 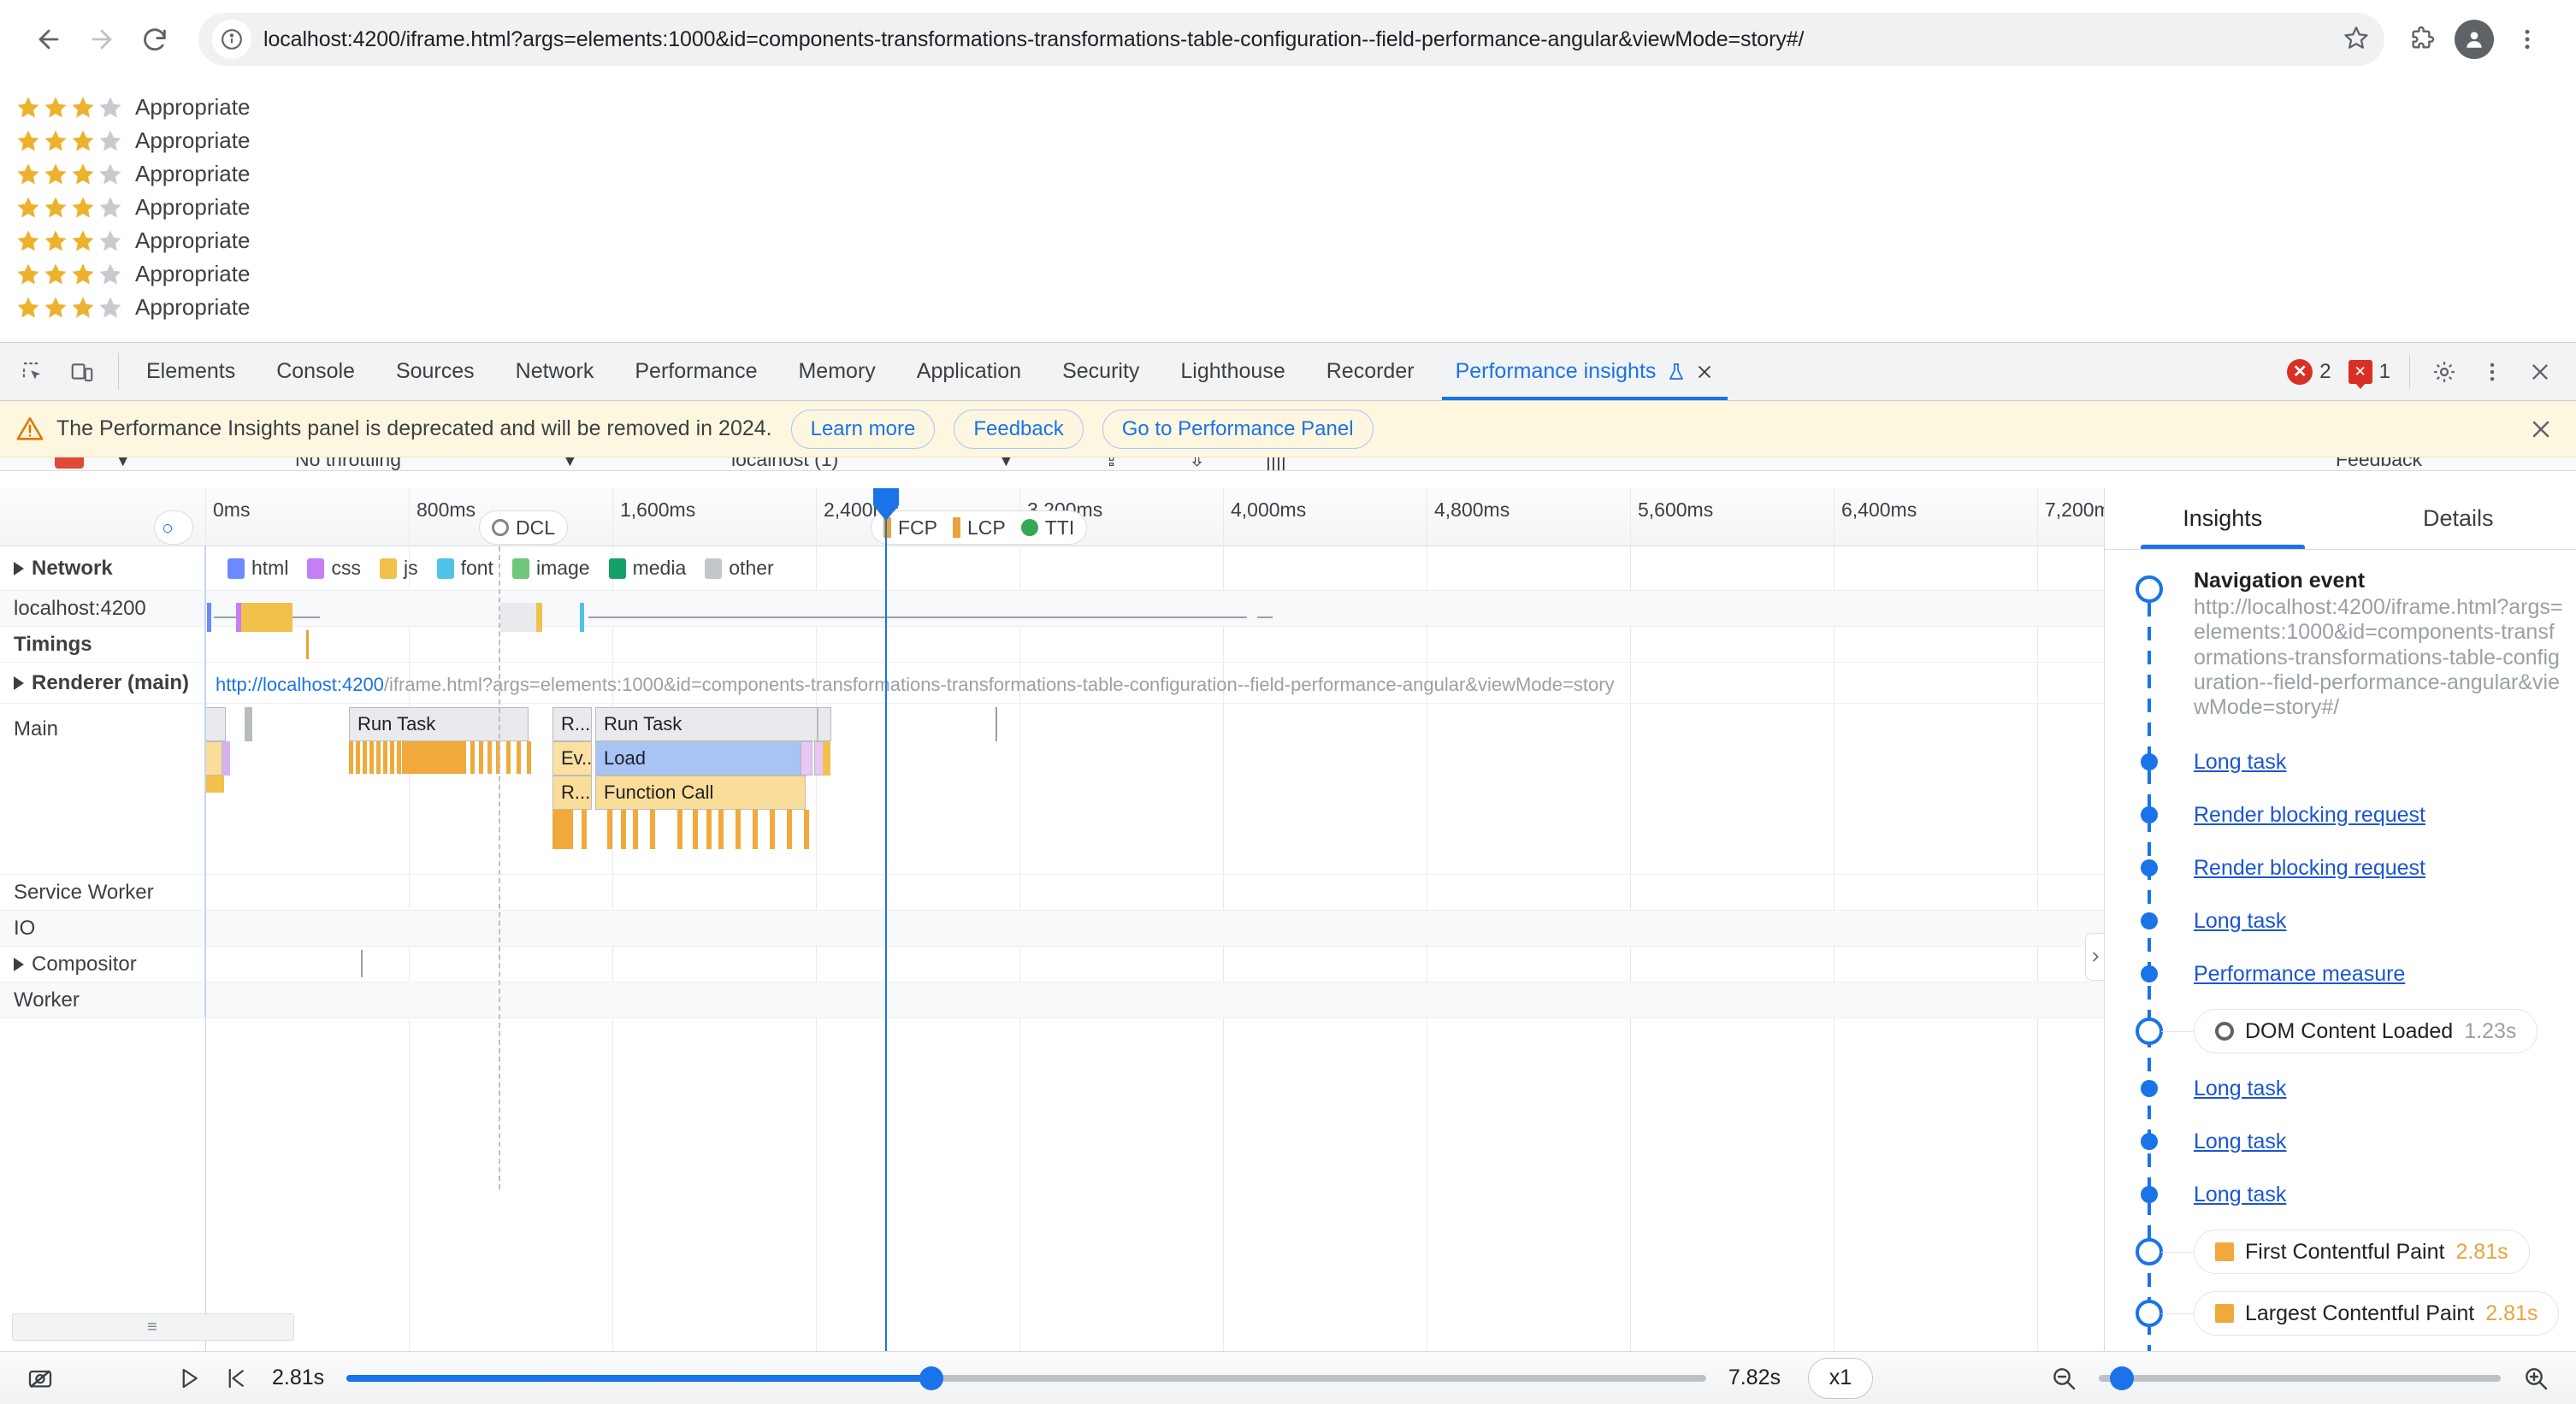 I want to click on horizontal-scrollbar-thumb: ≡, so click(x=153, y=1327).